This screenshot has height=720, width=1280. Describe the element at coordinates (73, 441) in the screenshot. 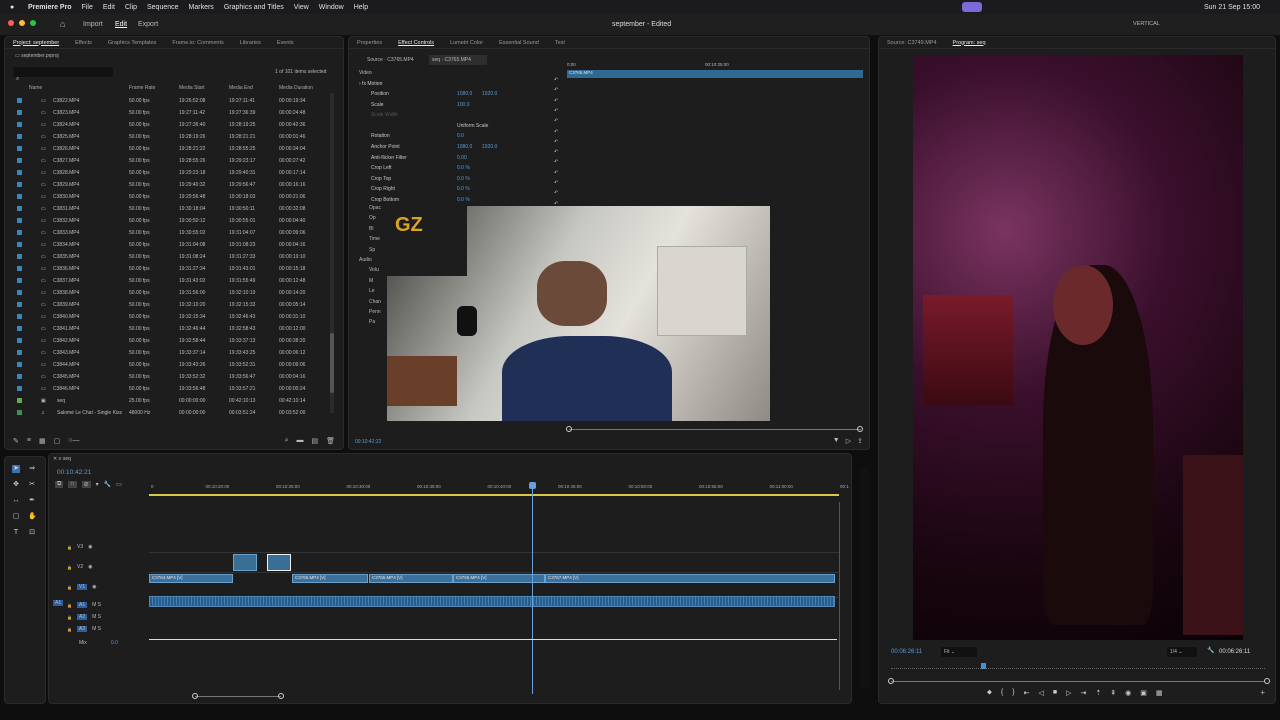

I see `zoom-slider: ○—` at that location.